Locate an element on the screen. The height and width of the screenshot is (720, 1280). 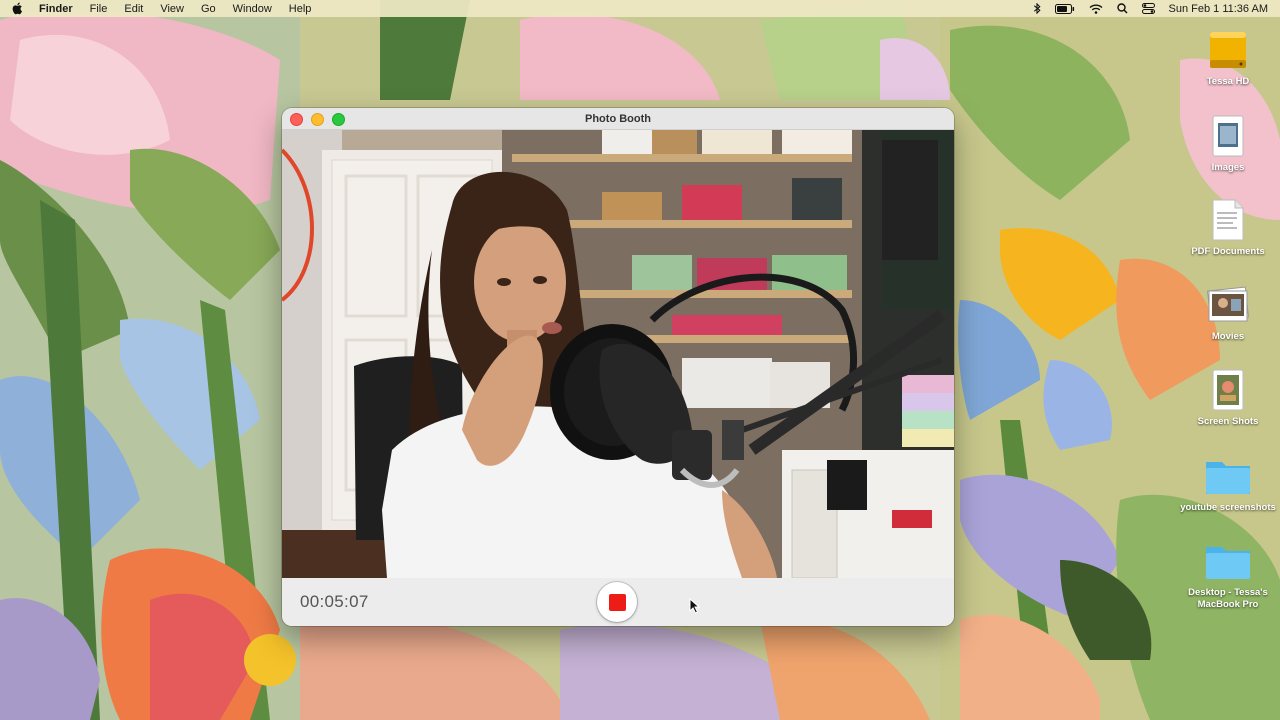
desktop-icon-label: Screen Shots is located at coordinates (1228, 421).